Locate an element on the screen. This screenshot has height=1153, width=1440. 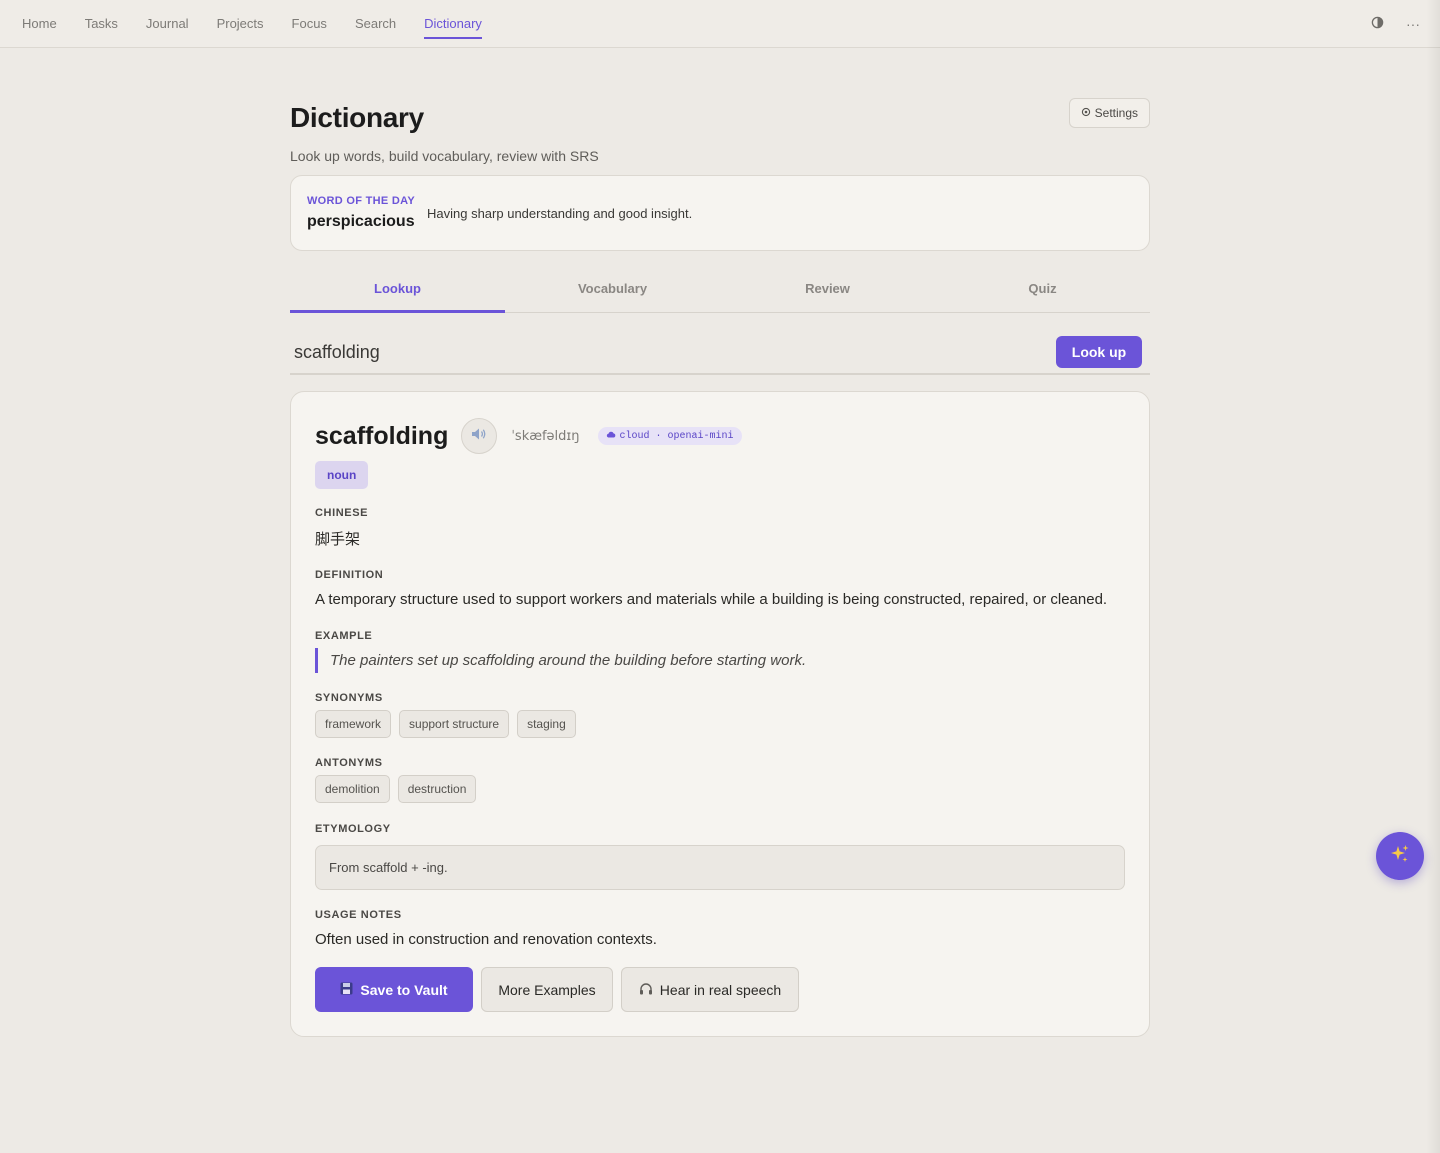
synonyms-label: SYNONYMS is located at coordinates (349, 698).